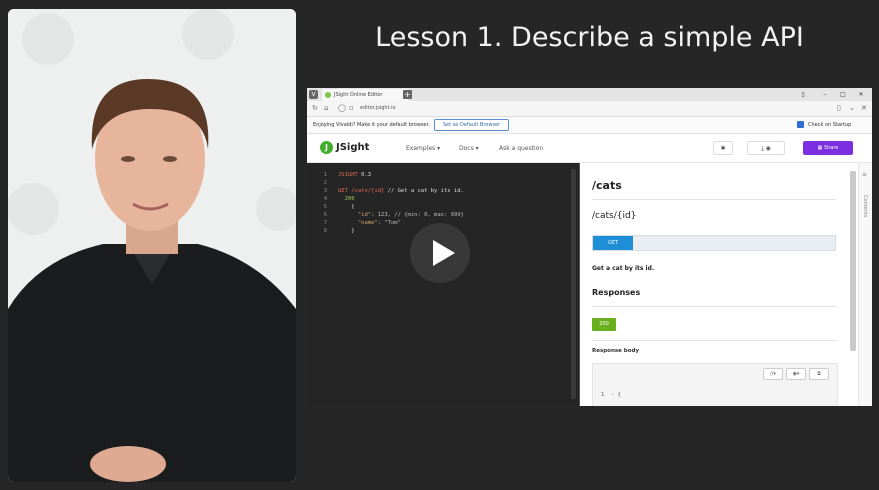 Image resolution: width=879 pixels, height=490 pixels. What do you see at coordinates (346, 231) in the screenshot?
I see `code-text: }` at bounding box center [346, 231].